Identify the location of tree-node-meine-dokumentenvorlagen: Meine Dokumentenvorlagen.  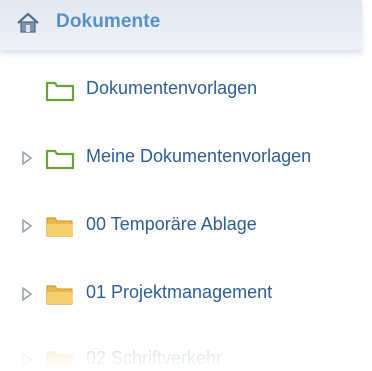
(186, 158).